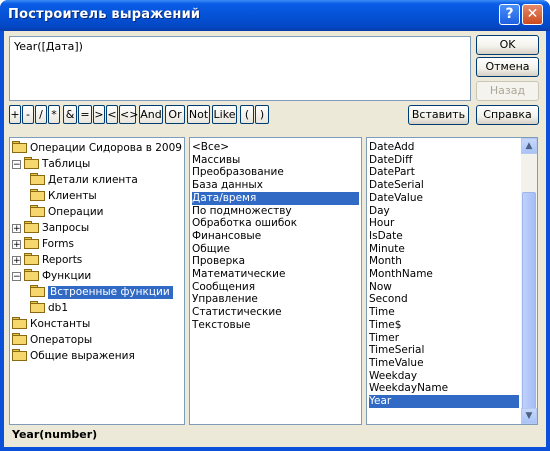 The width and height of the screenshot is (550, 451). I want to click on function-item: DateAdd, so click(444, 147).